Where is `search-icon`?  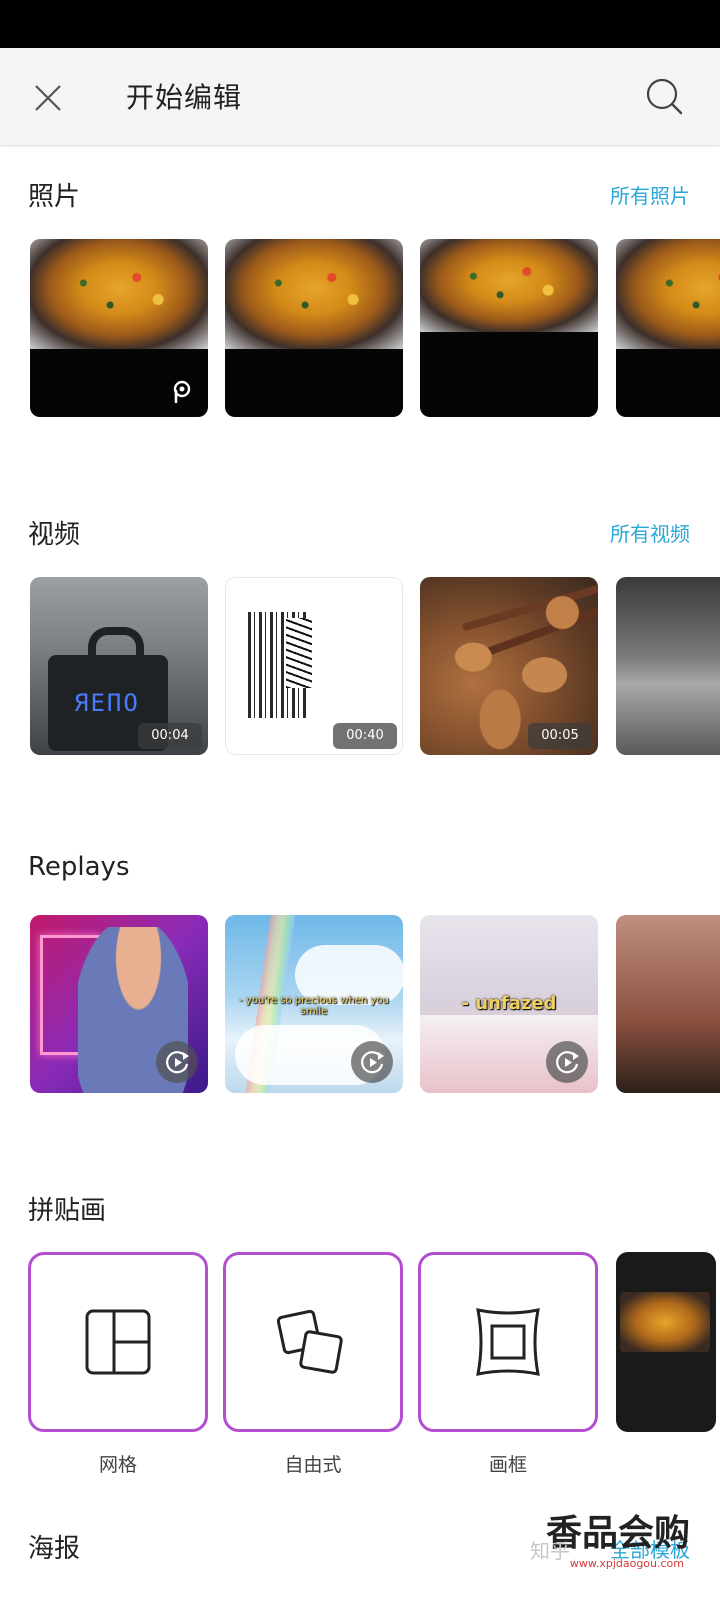 search-icon is located at coordinates (664, 96).